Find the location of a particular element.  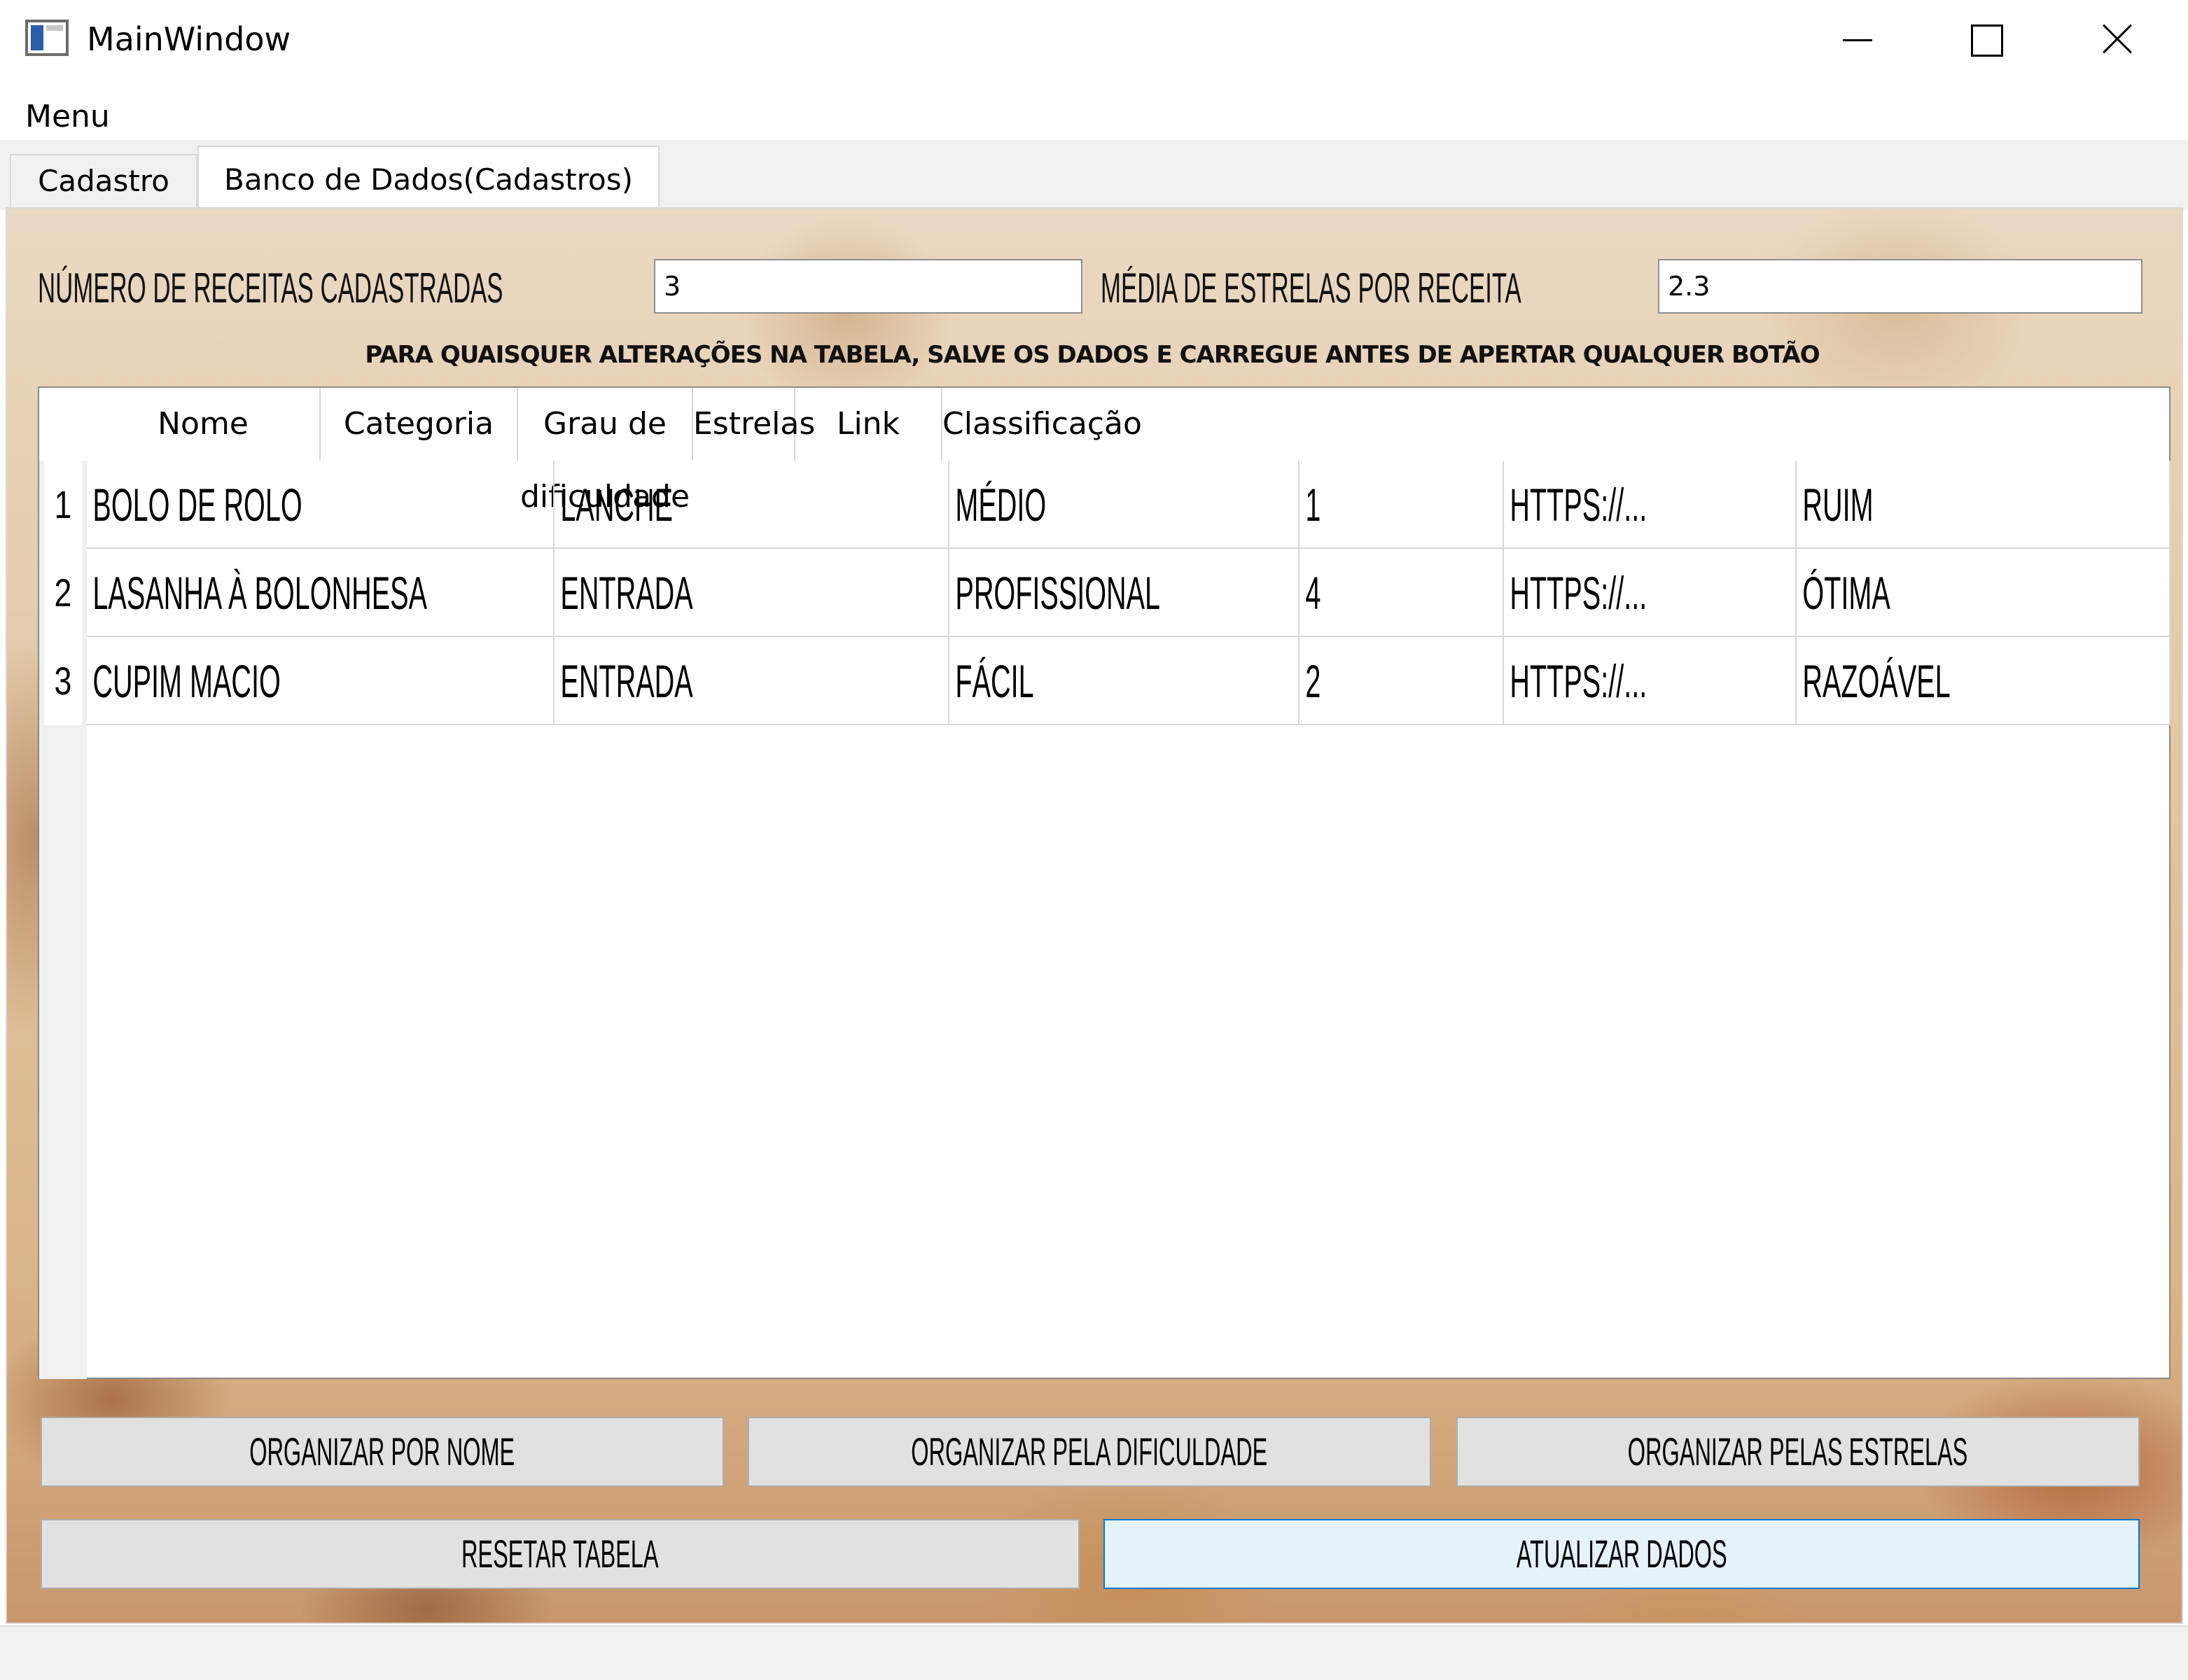

column-header-classificacao: Classificação is located at coordinates (1042, 424).